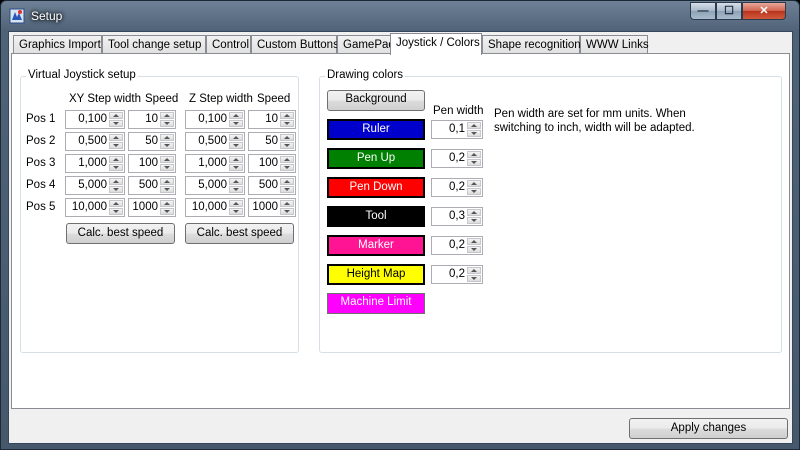 This screenshot has height=450, width=800. What do you see at coordinates (228, 44) in the screenshot?
I see `tab-control: Control` at bounding box center [228, 44].